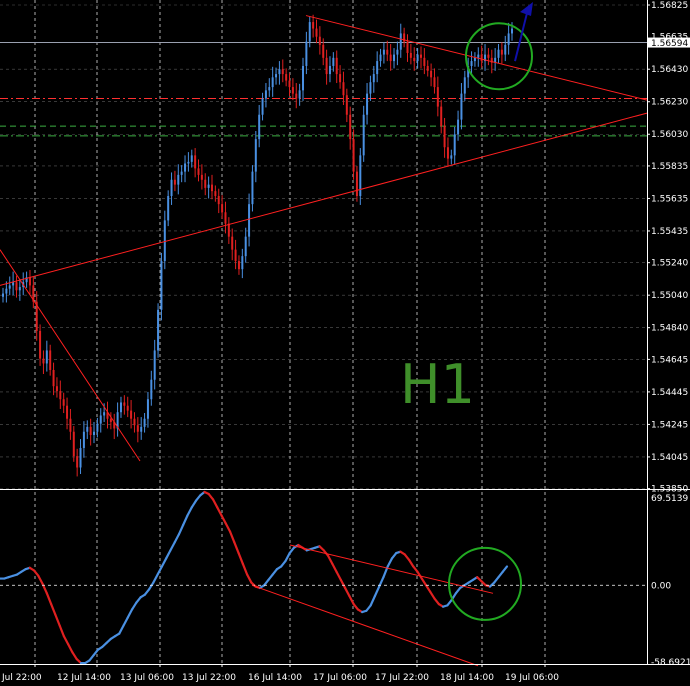 Image resolution: width=690 pixels, height=686 pixels. Describe the element at coordinates (661, 586) in the screenshot. I see `oscillator-tick-label: 0.00` at that location.